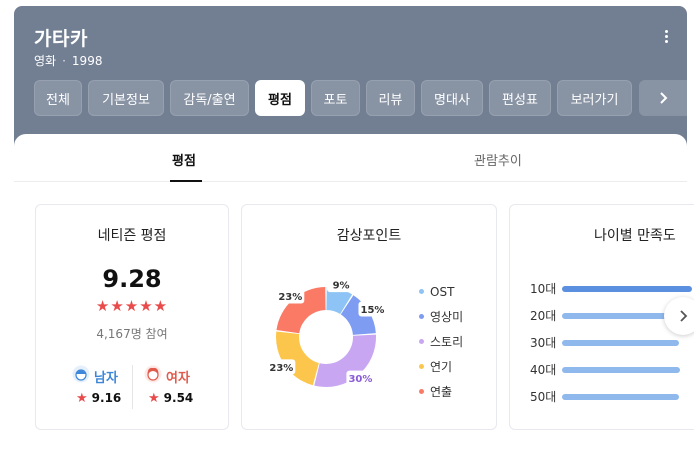 The image size is (694, 461). What do you see at coordinates (132, 279) in the screenshot?
I see `netizen-score: 9.28` at bounding box center [132, 279].